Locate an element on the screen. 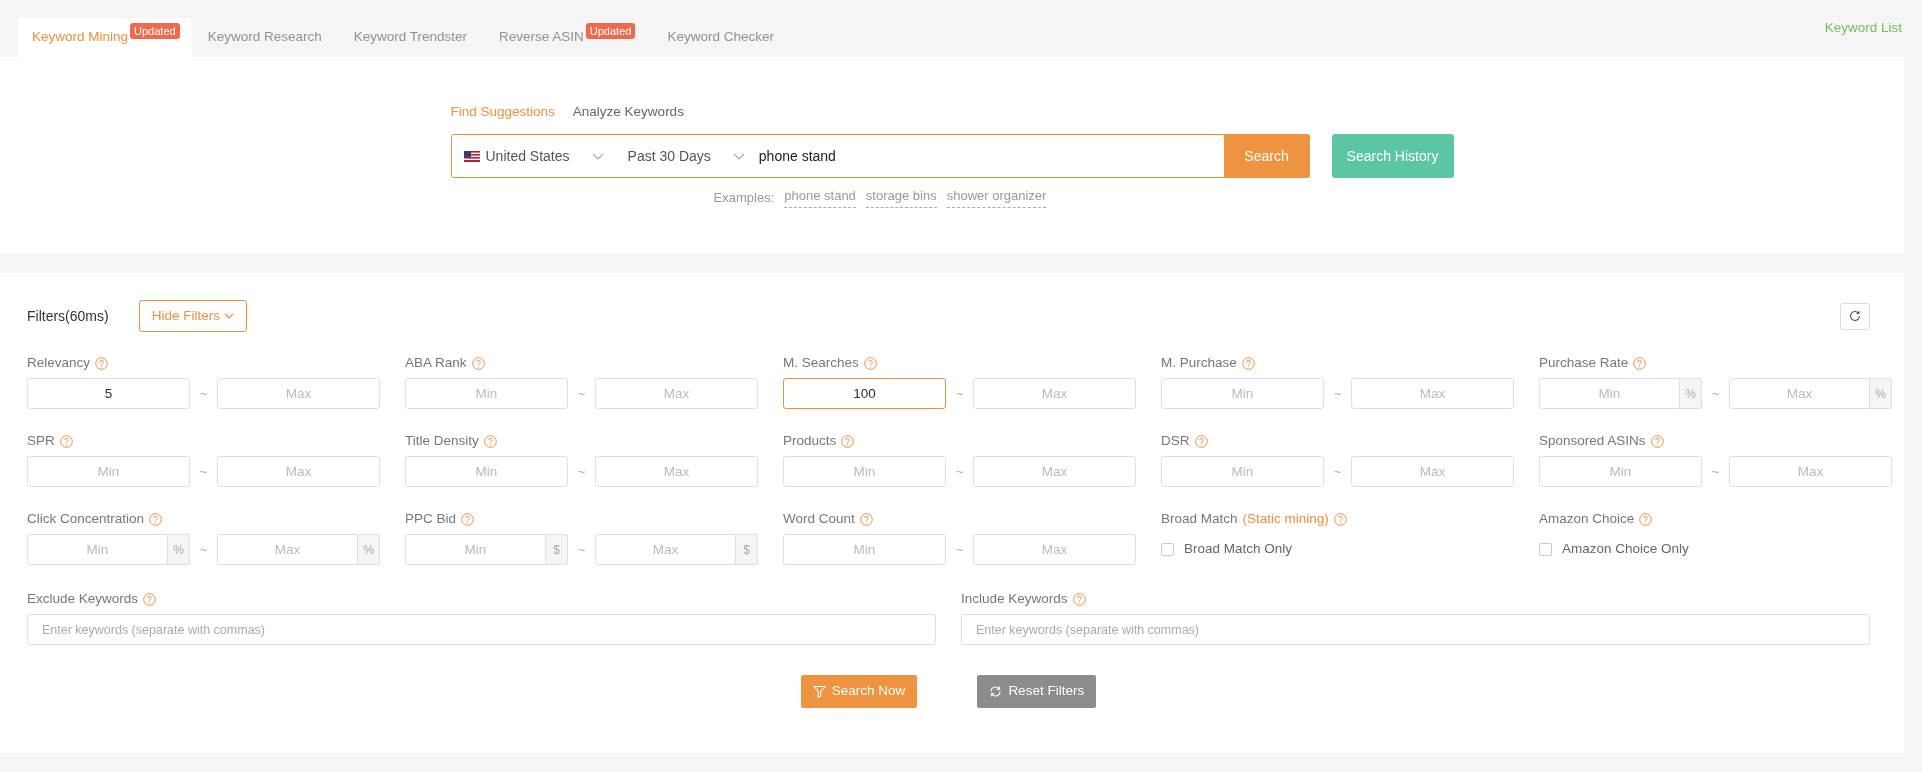 This screenshot has width=1922, height=772. filter-label: SPR is located at coordinates (41, 441).